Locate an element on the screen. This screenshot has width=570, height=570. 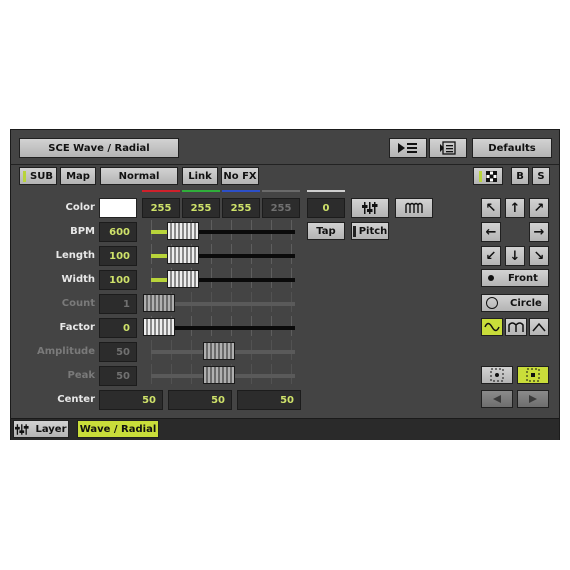
dir-up-left-button: ↖ is located at coordinates (491, 208).